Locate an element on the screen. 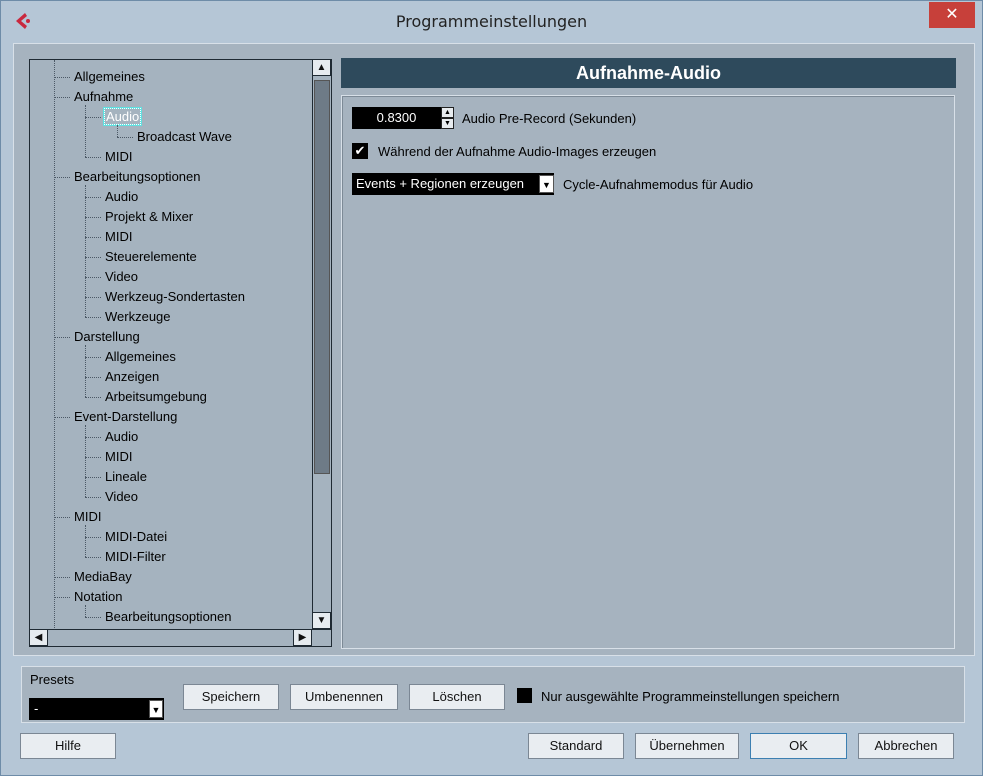 The height and width of the screenshot is (776, 983). tree-item-label: Arbeitsumgebung is located at coordinates (156, 396).